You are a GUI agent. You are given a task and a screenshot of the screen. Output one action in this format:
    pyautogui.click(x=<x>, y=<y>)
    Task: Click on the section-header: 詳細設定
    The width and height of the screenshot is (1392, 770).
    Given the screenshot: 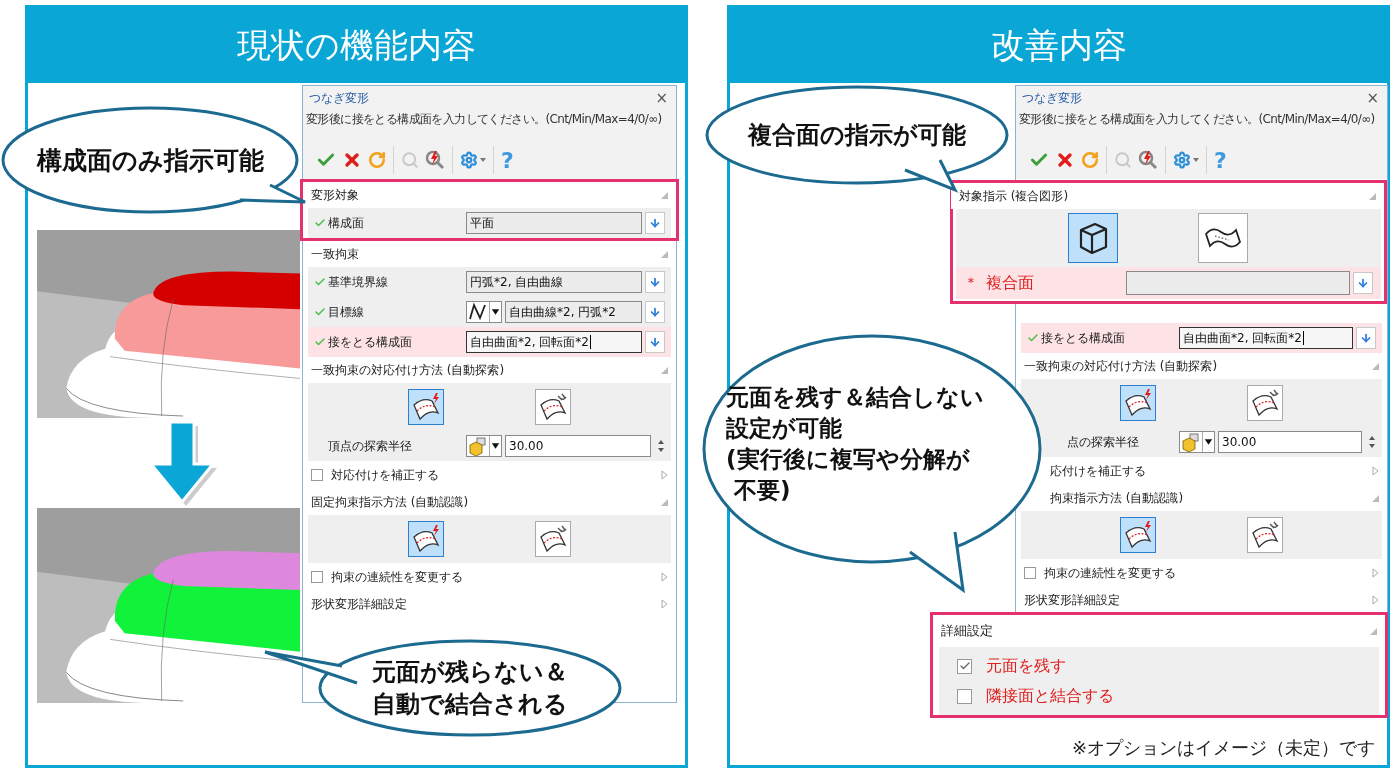 What is the action you would take?
    pyautogui.click(x=1159, y=631)
    